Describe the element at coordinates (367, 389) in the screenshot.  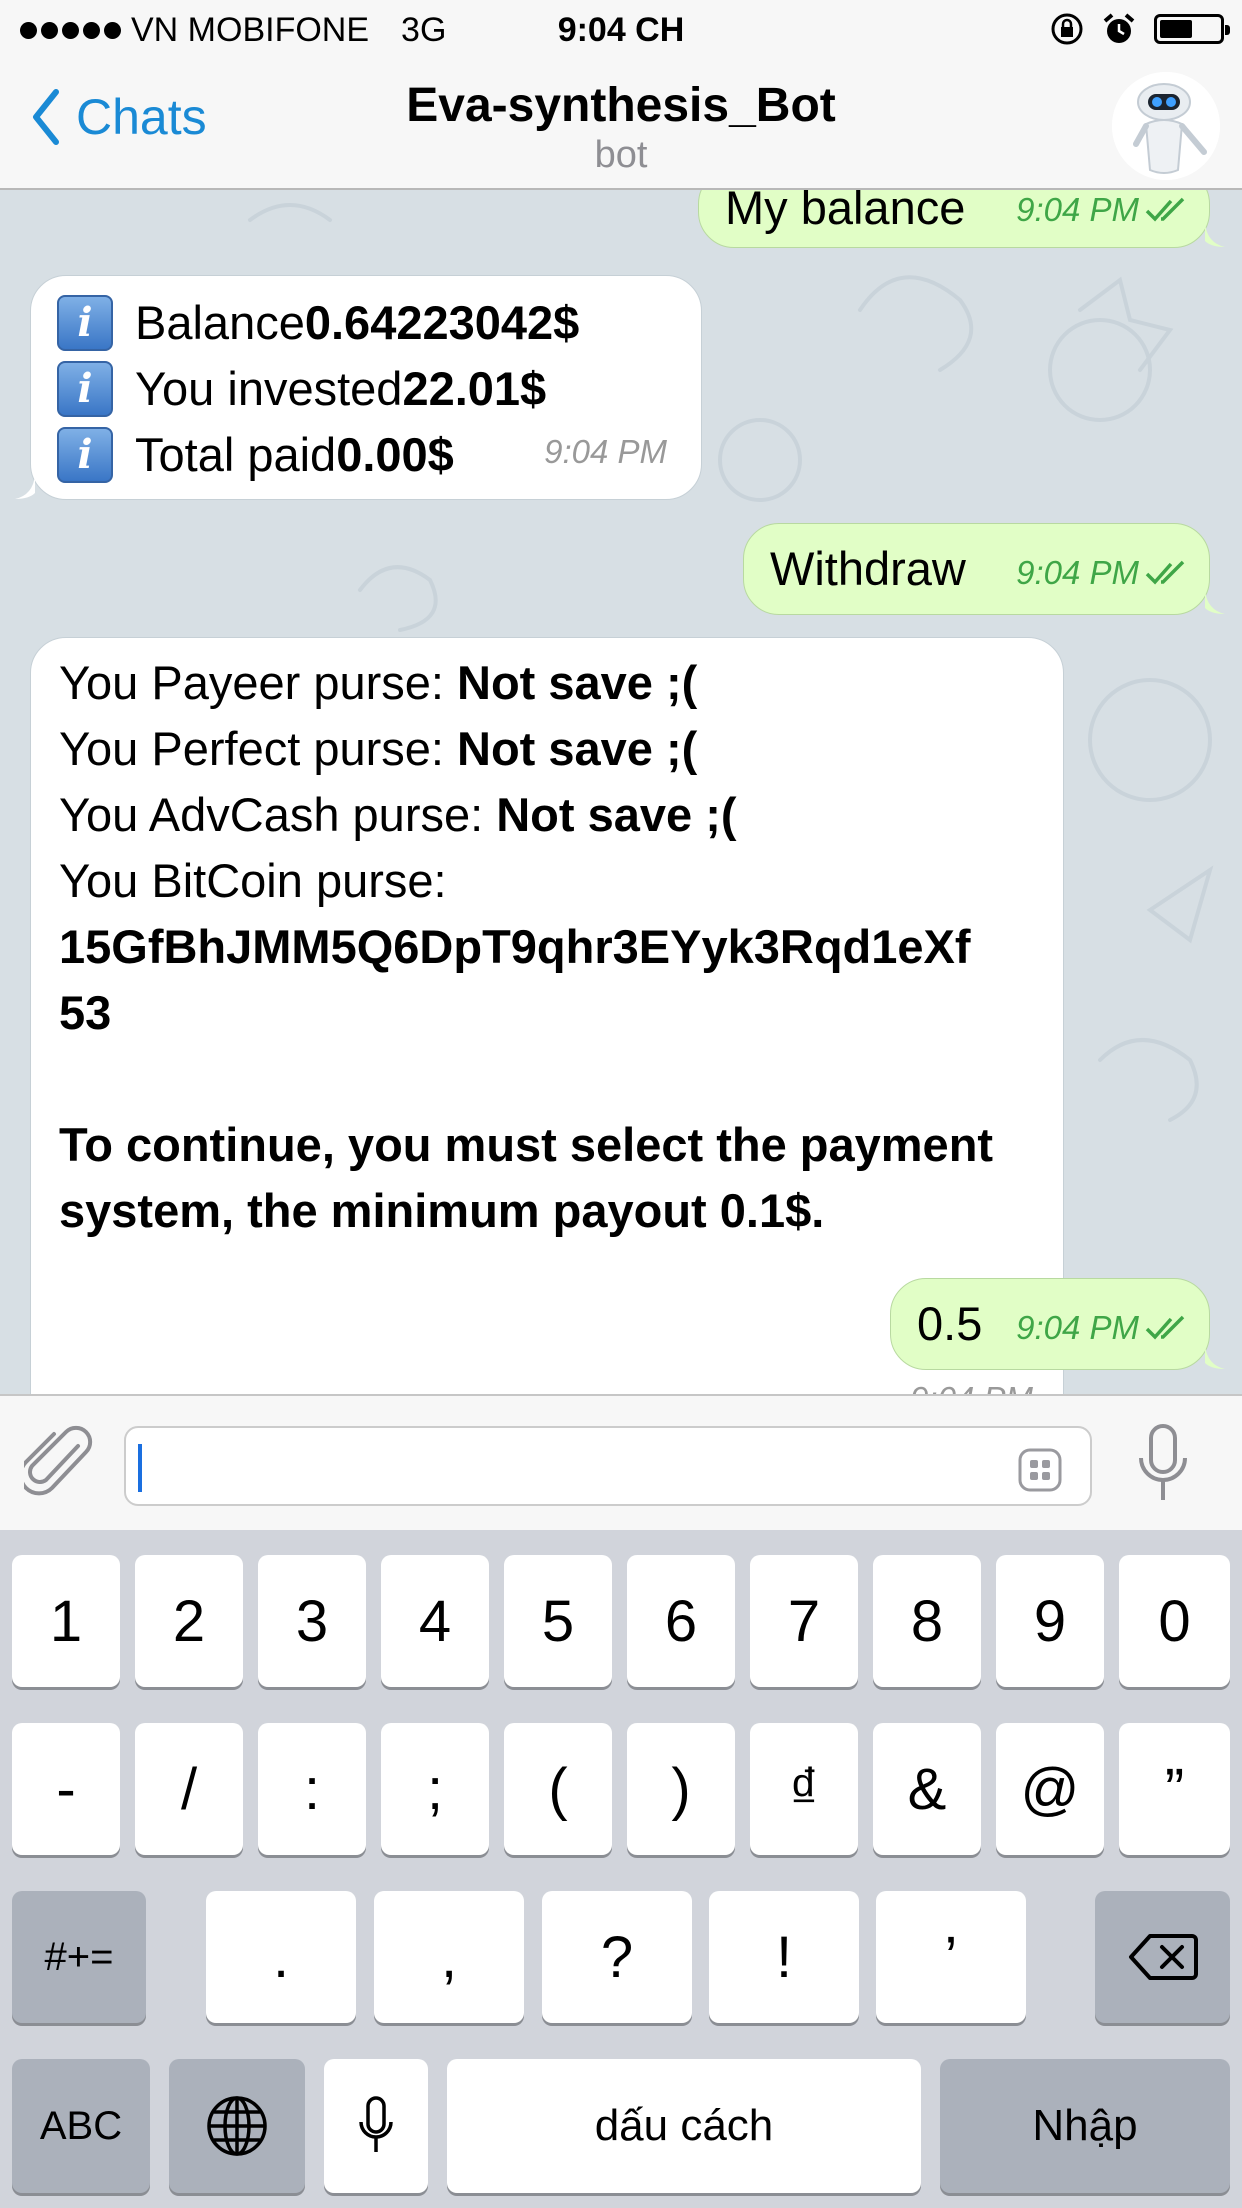
I see `invested-row: i You invested 22.01$` at that location.